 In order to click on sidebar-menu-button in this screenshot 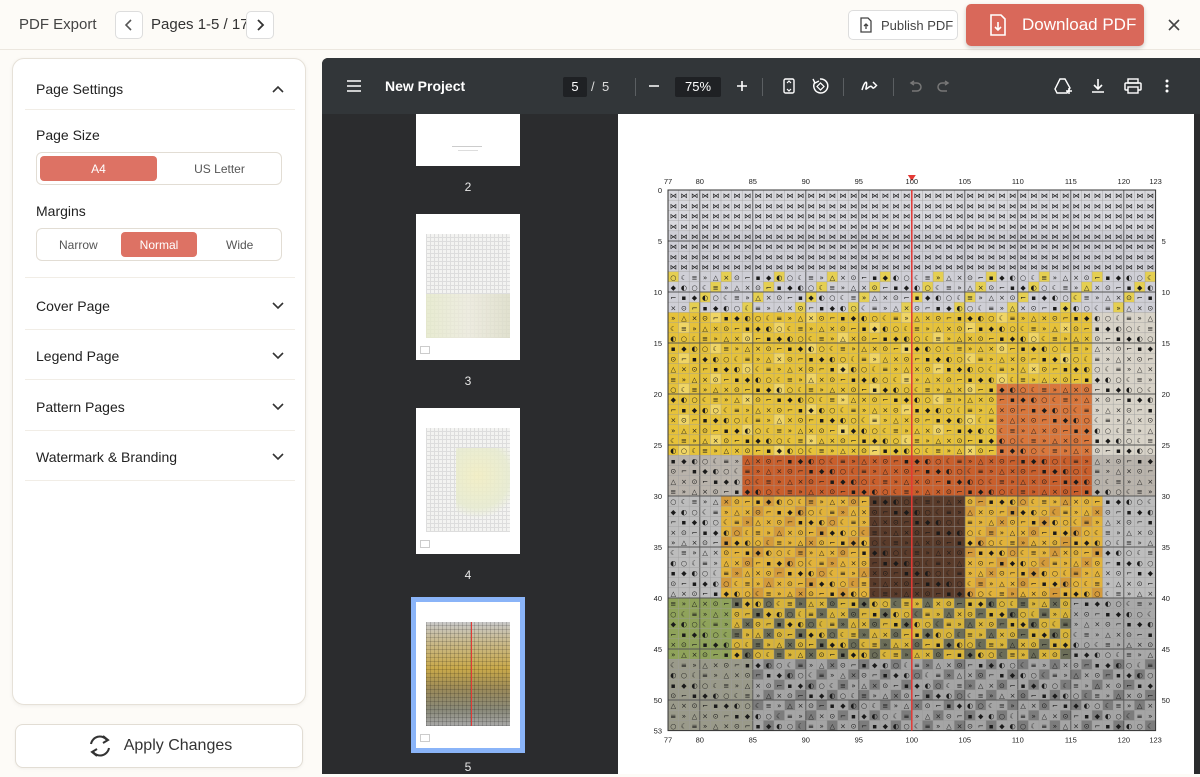, I will do `click(354, 86)`.